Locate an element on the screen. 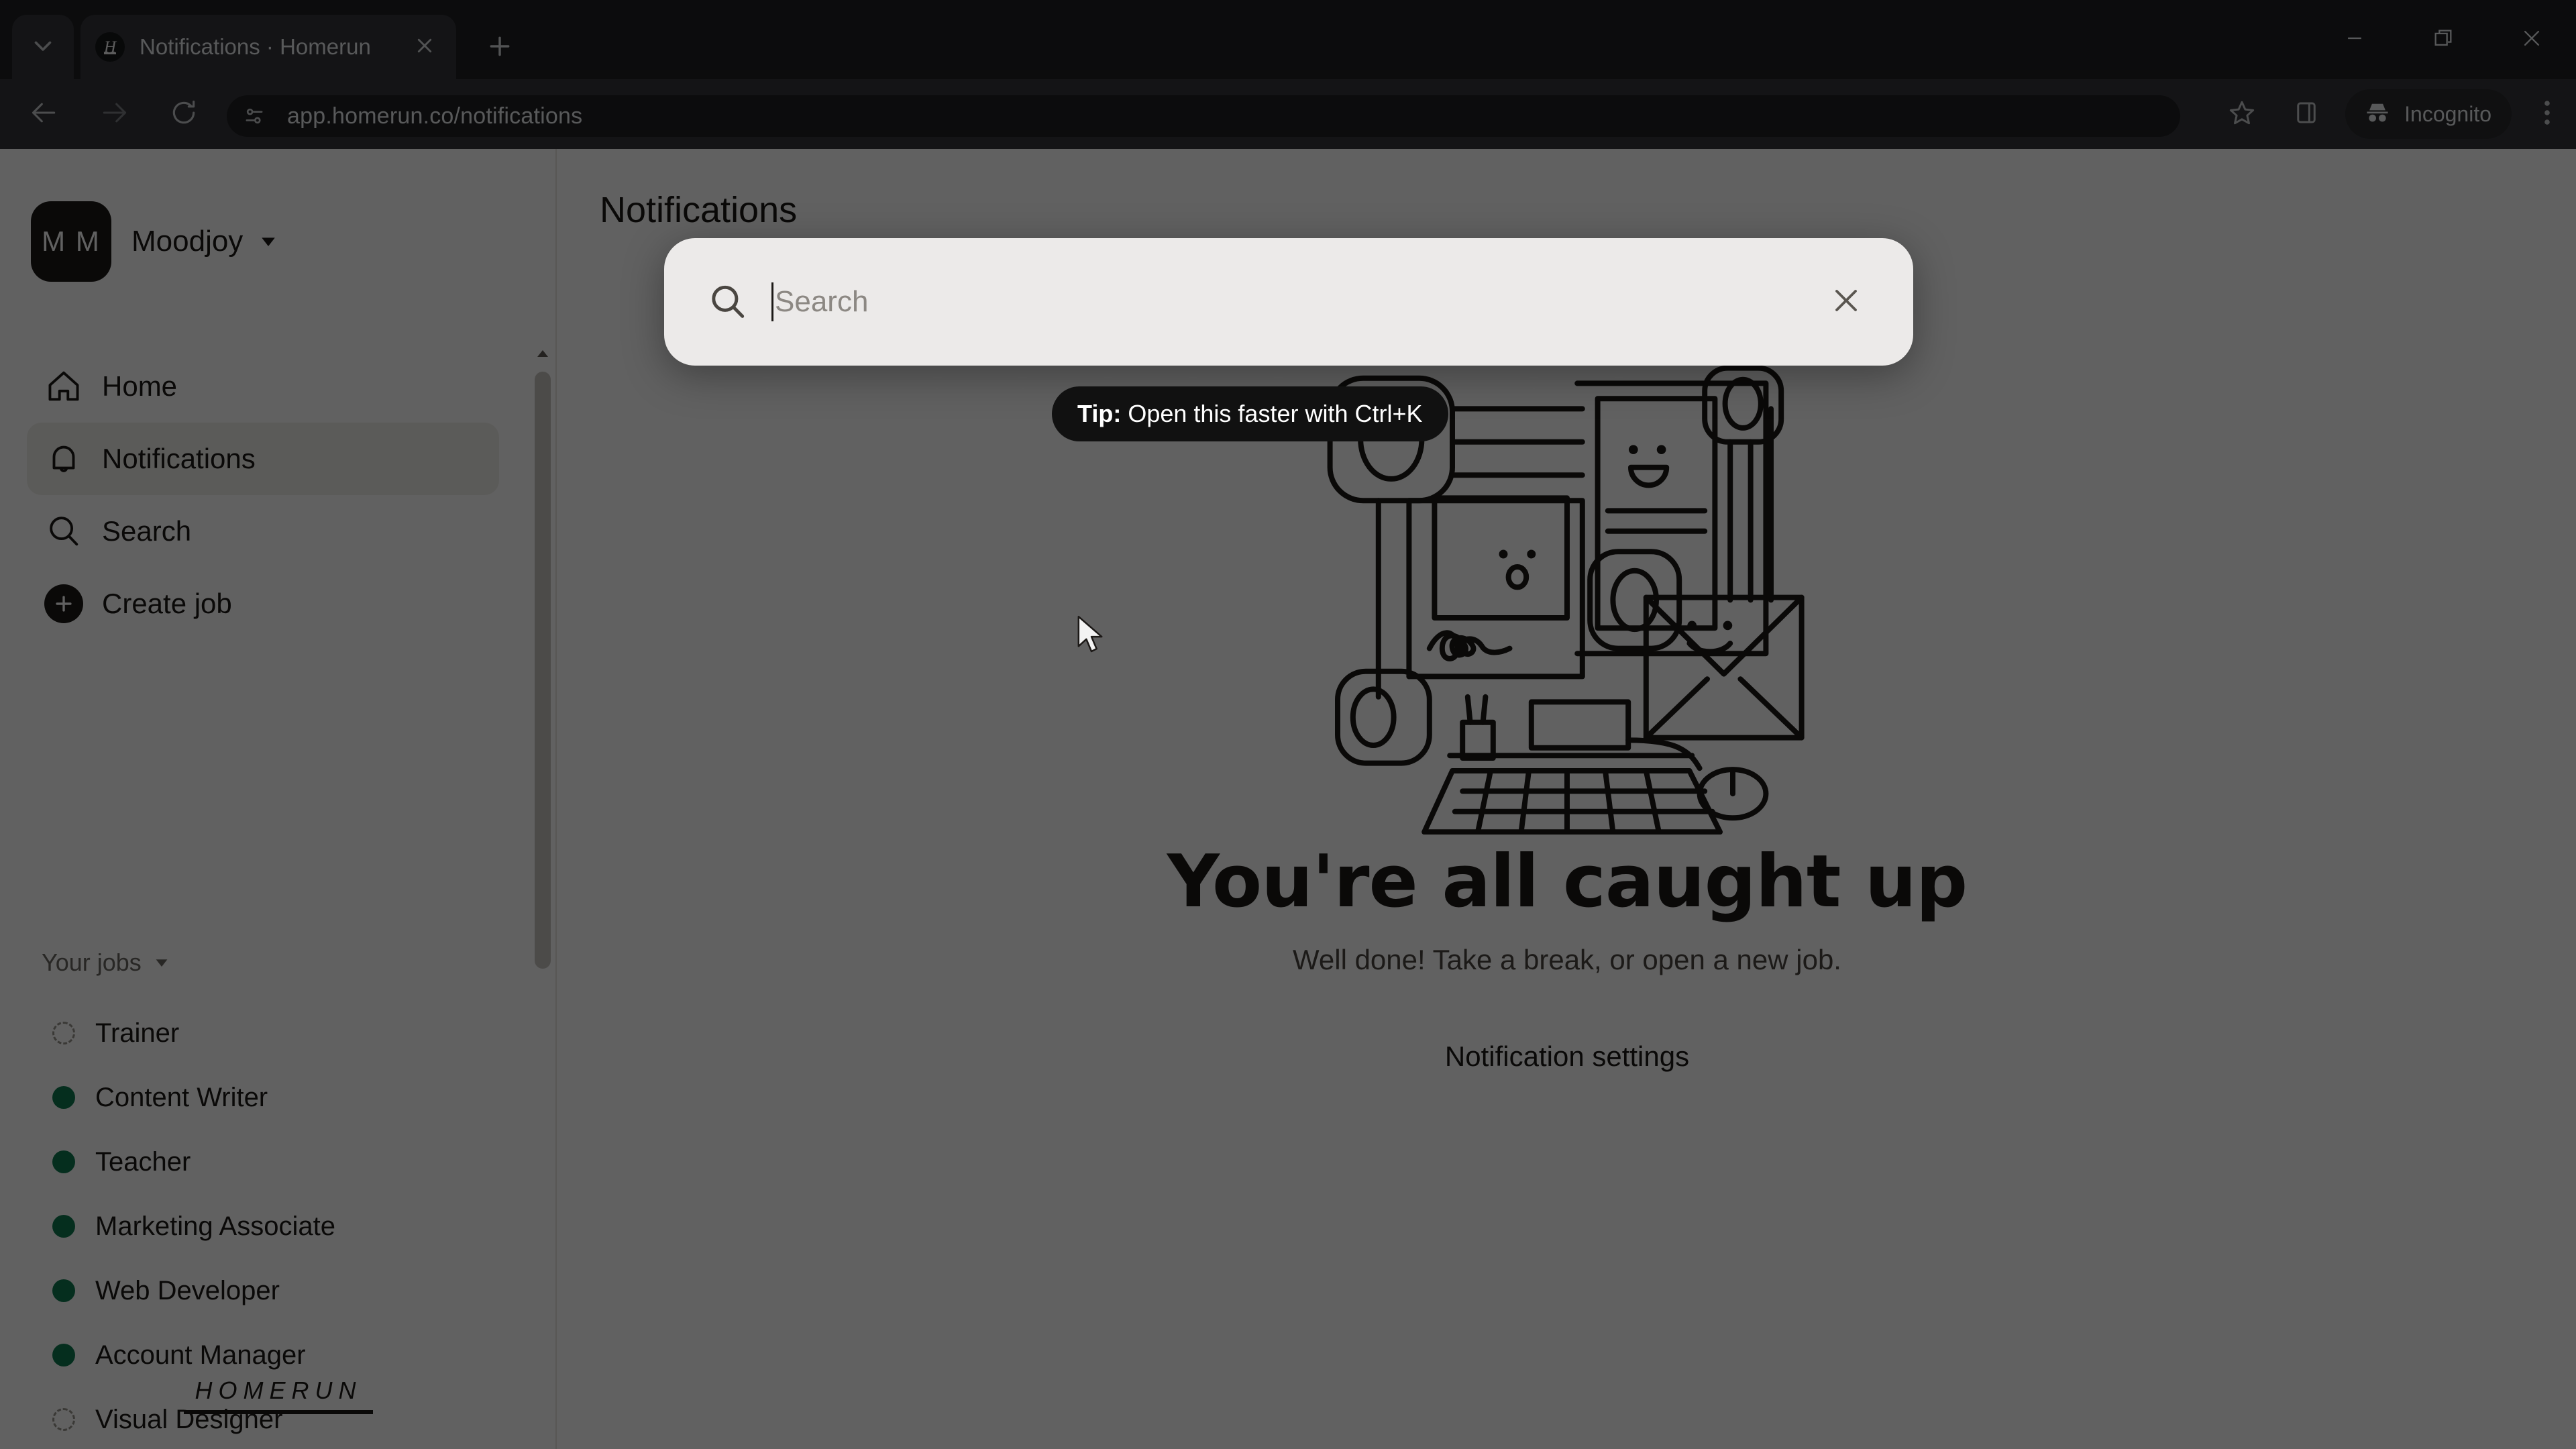 Image resolution: width=2576 pixels, height=1449 pixels. mouse-cursor is located at coordinates (1091, 635).